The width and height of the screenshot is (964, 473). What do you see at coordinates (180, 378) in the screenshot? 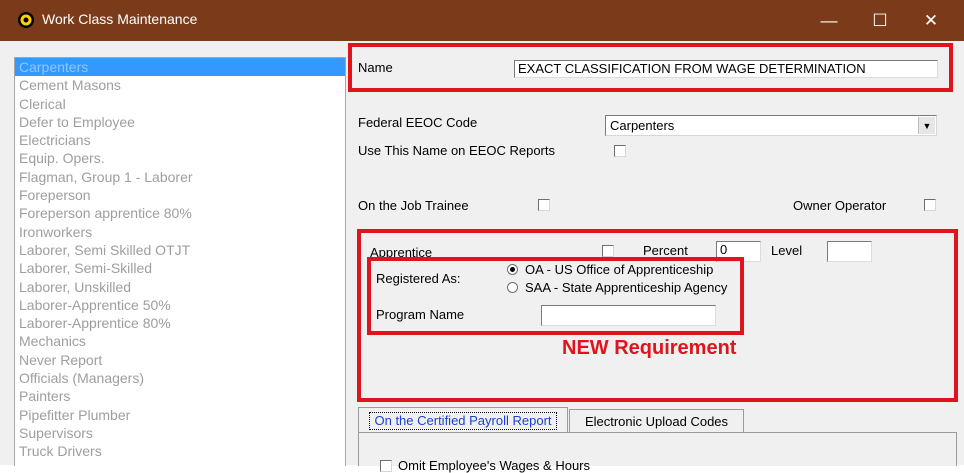
I see `list-item: Officials (Managers)` at bounding box center [180, 378].